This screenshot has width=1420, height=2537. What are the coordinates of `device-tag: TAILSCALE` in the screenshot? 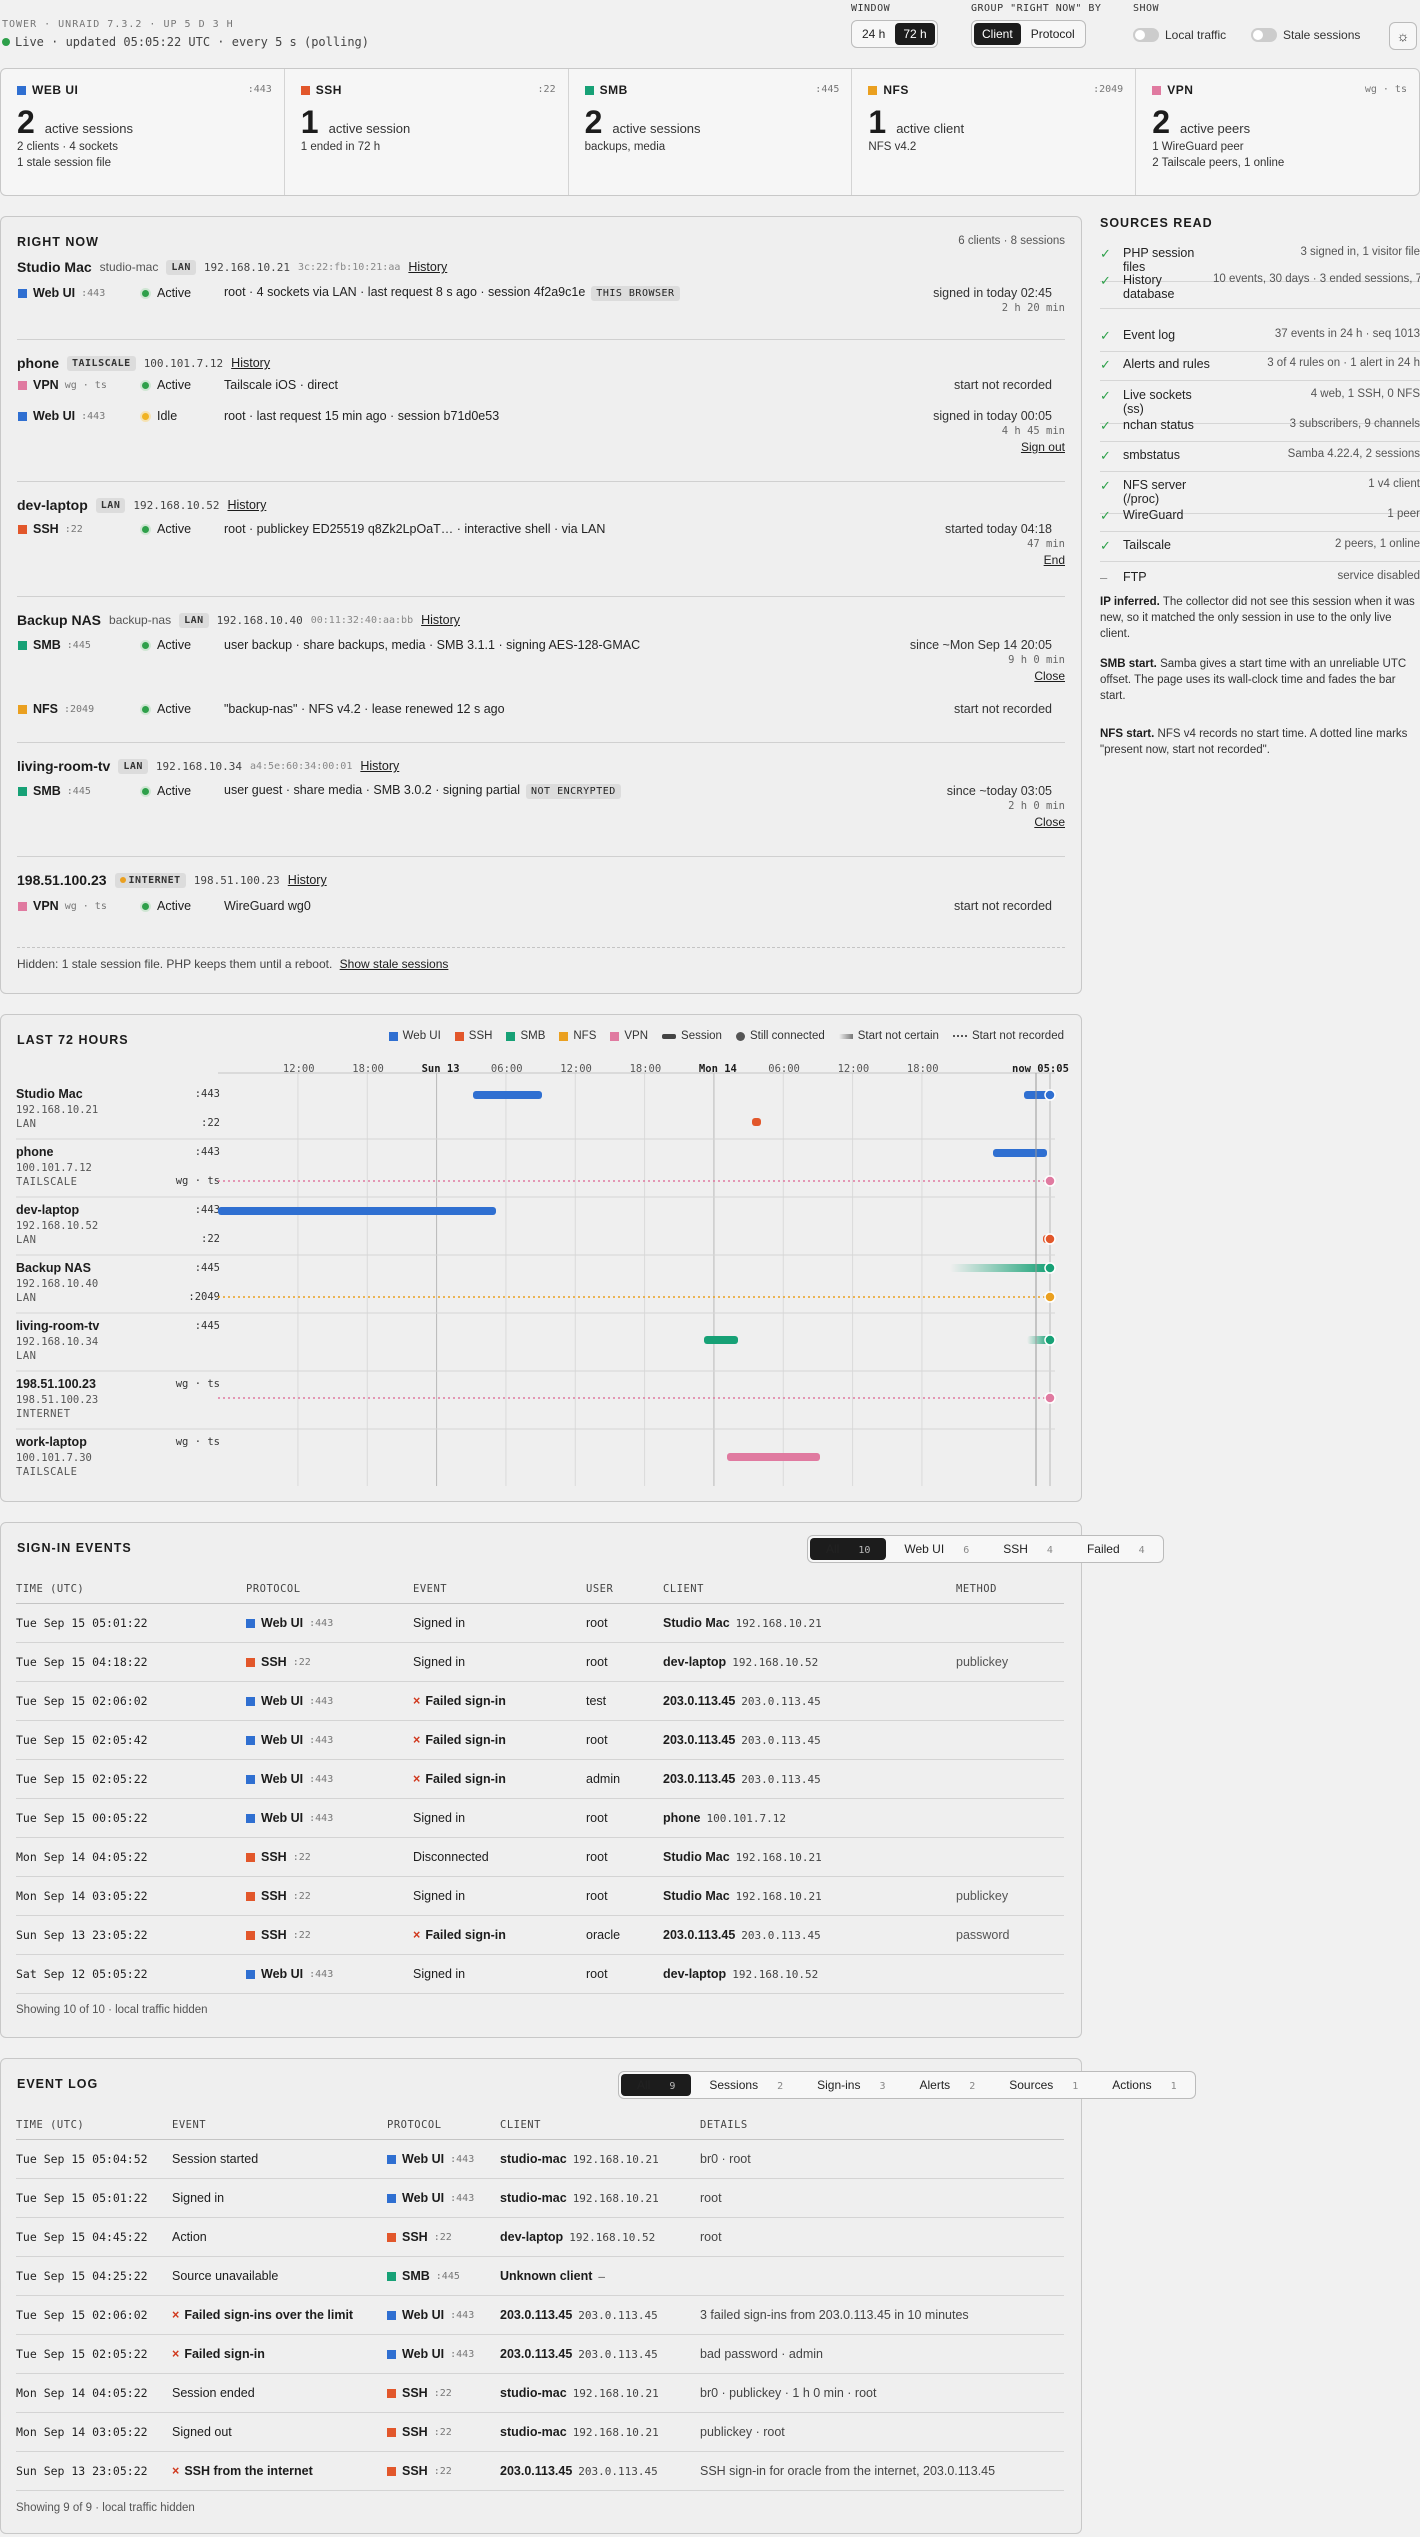 It's located at (101, 363).